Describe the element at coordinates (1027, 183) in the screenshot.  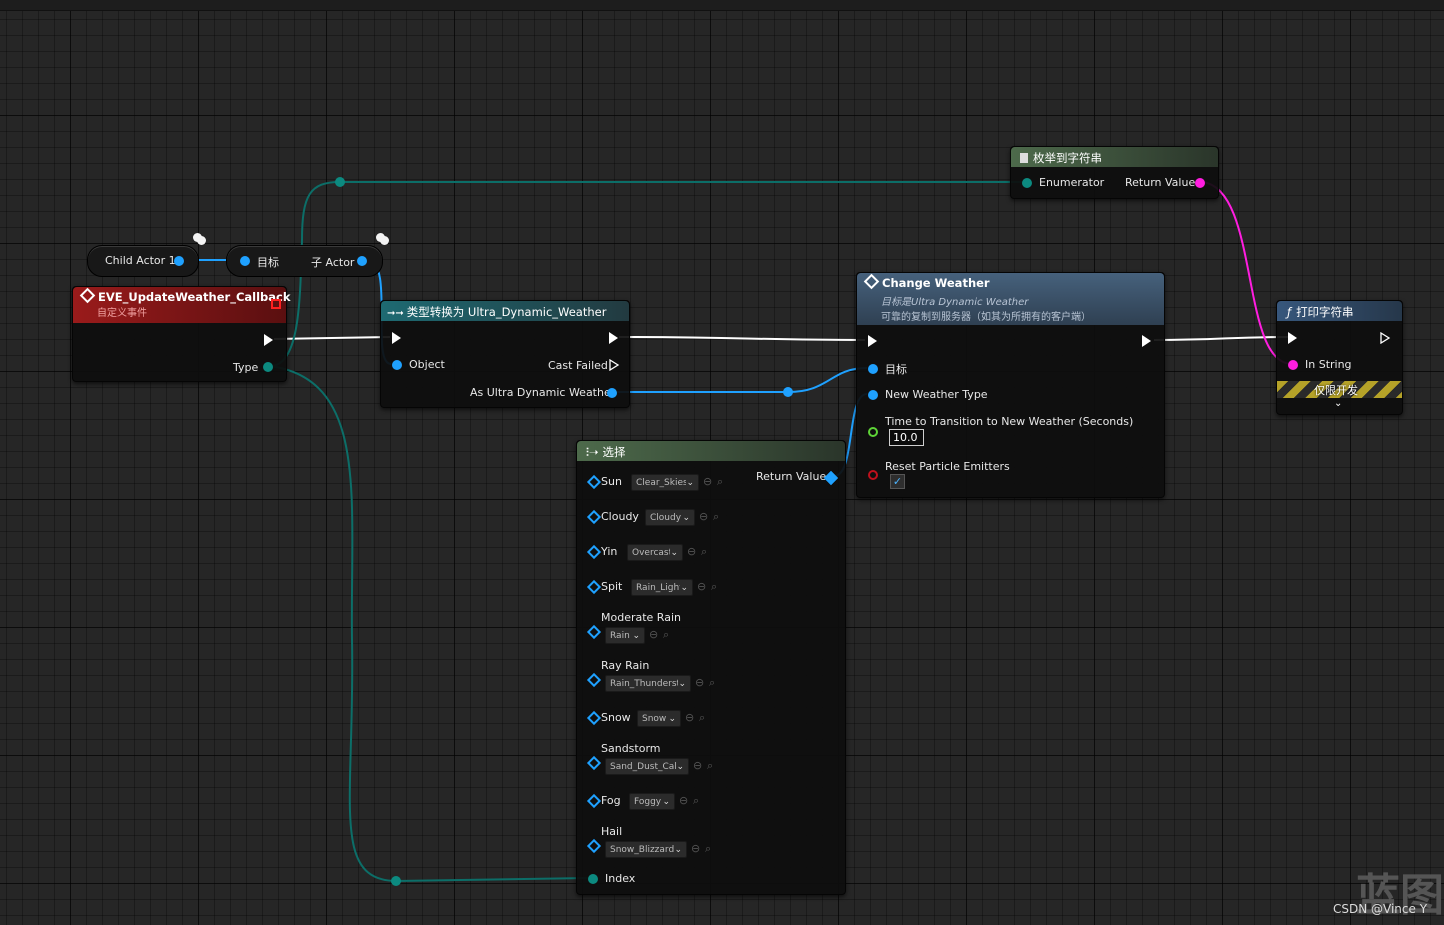
I see `enum-enumerator-pin` at that location.